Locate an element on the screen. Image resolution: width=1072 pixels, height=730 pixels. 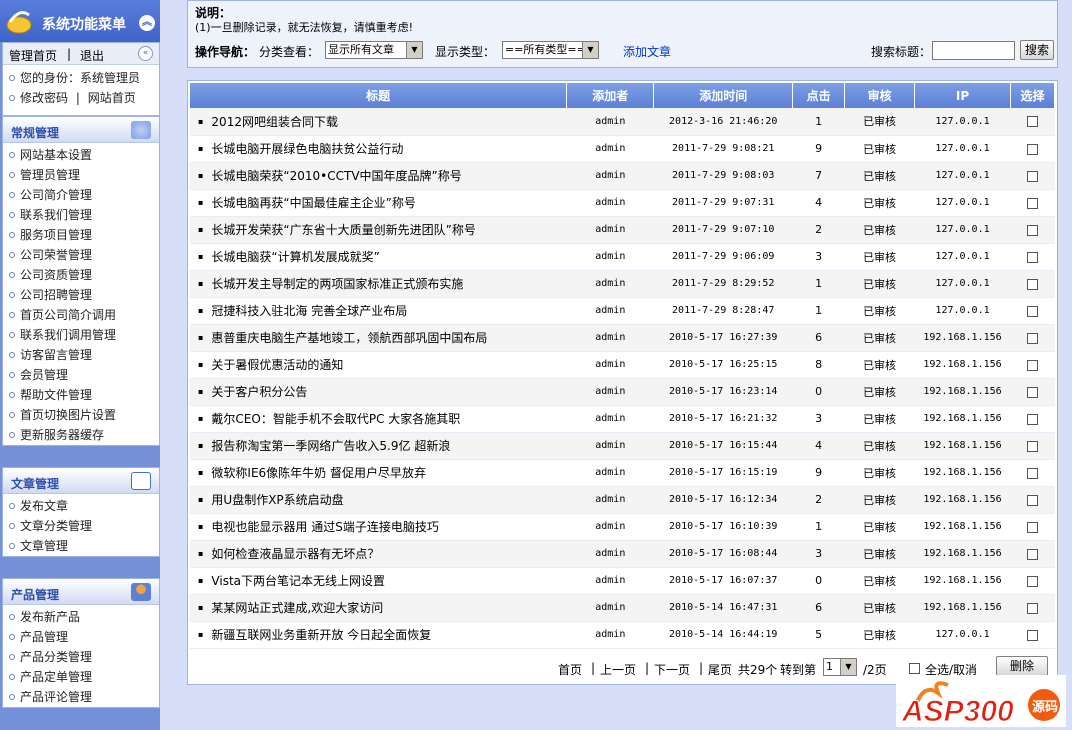
article-title-link: 惠普重庆电脑生产基地竣工，领航西部巩固中国布局 is located at coordinates (378, 338).